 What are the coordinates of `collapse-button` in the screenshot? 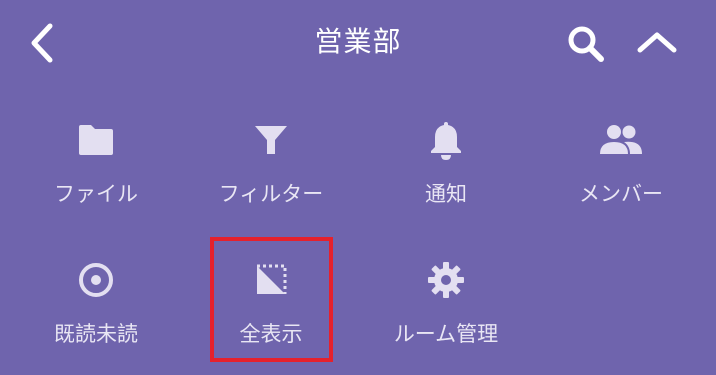 It's located at (657, 43).